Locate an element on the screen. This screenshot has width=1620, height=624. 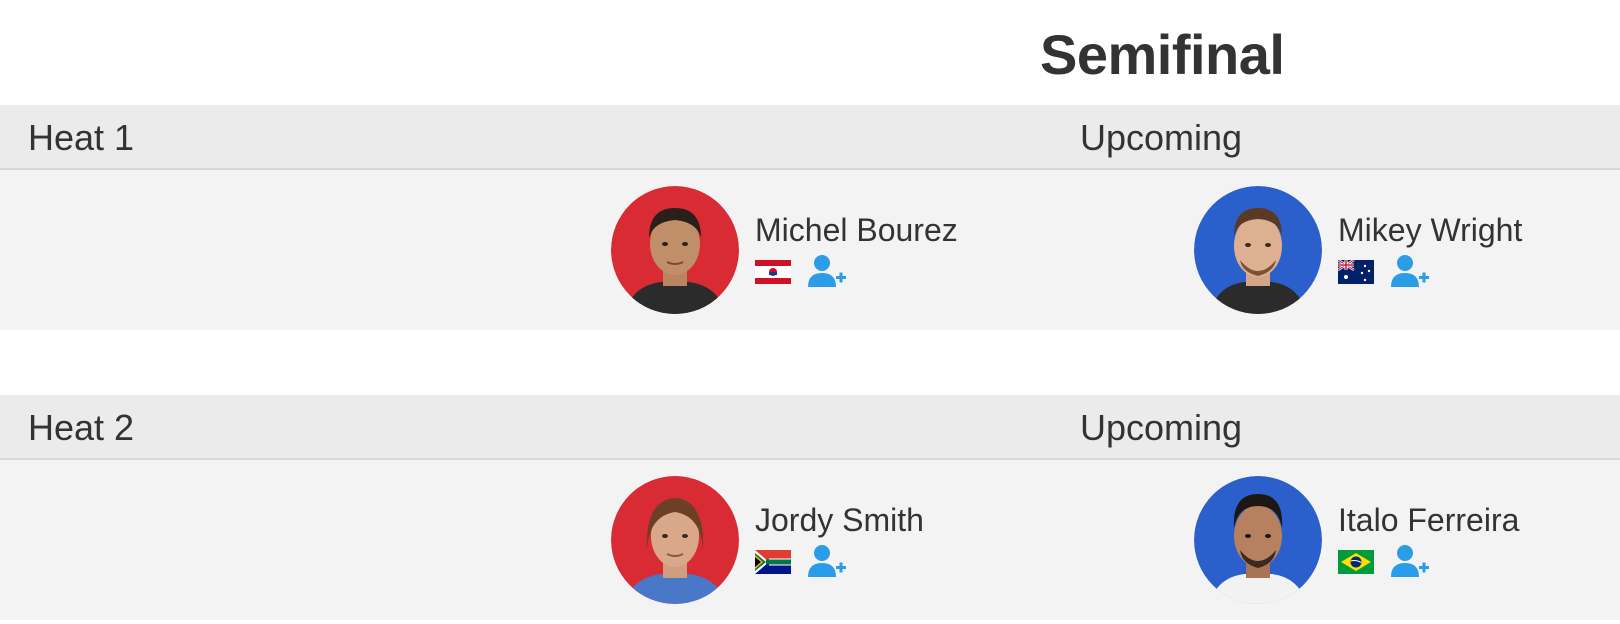
athlete-name: Jordy Smith is located at coordinates (839, 520).